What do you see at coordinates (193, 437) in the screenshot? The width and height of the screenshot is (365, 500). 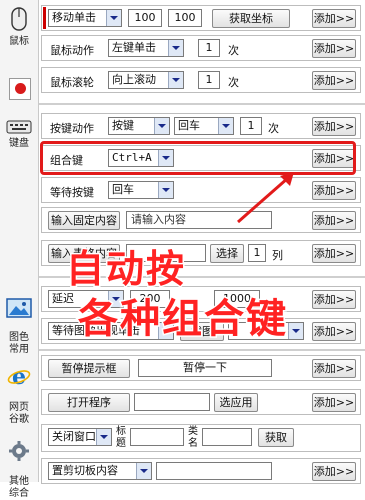 I see `class-name-label: 类名` at bounding box center [193, 437].